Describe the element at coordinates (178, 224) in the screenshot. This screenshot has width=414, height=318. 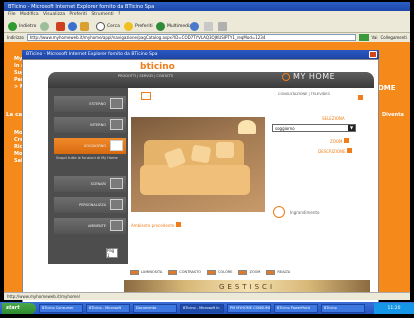
I see `back-bullet-icon` at that location.